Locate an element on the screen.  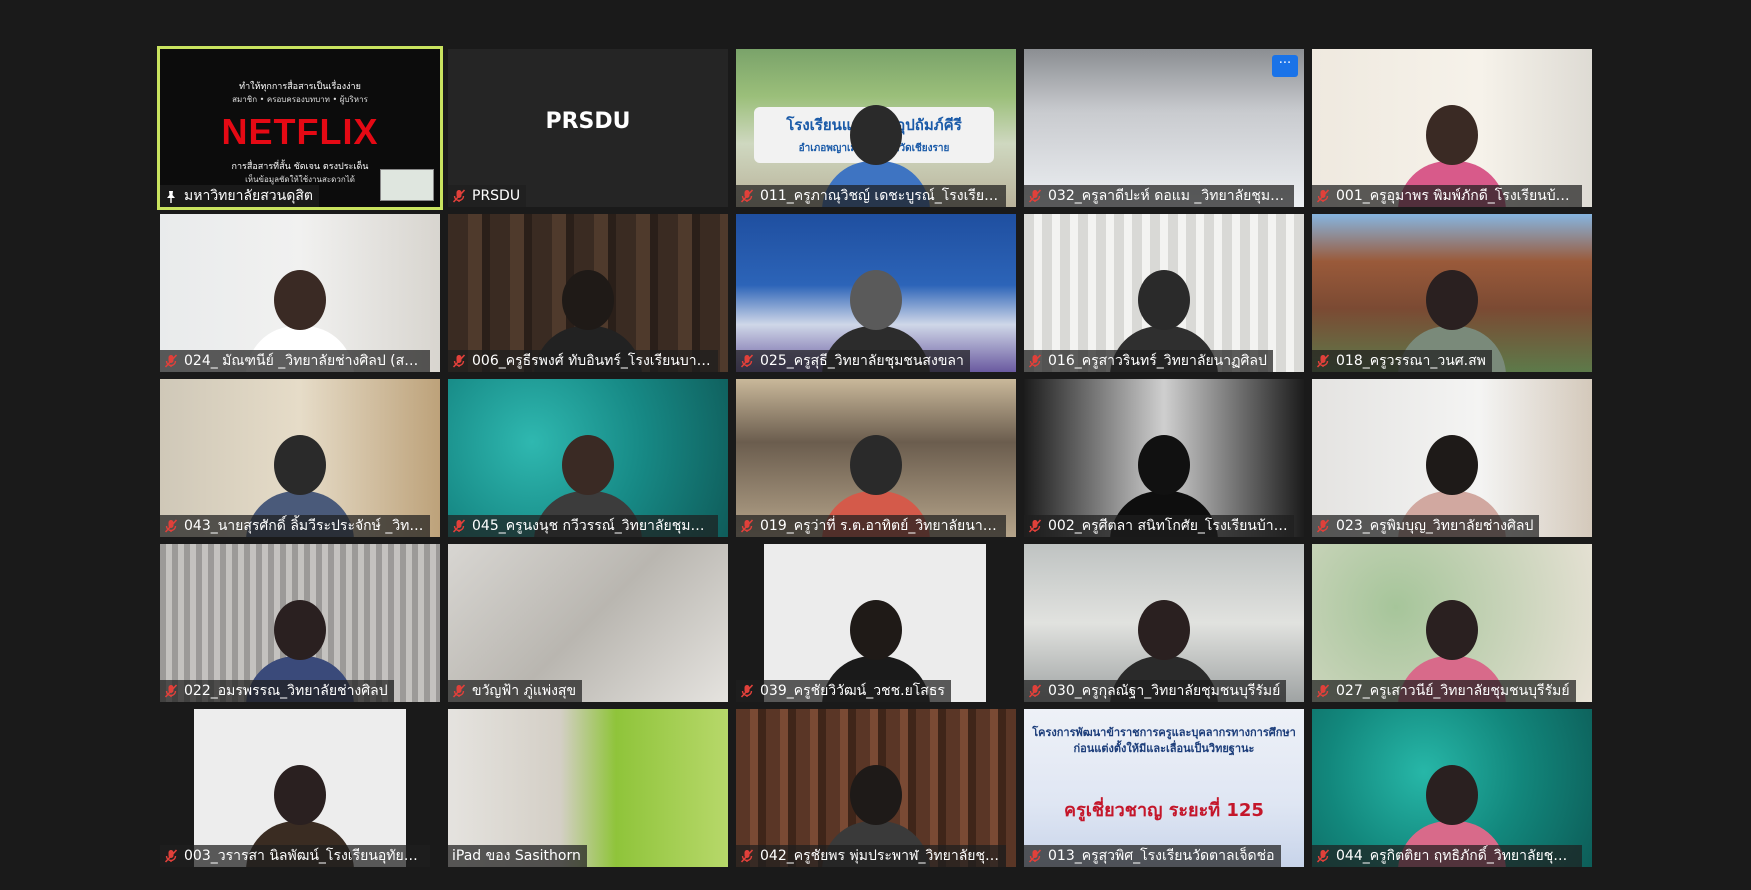
participant-name: 025_ครูสุธี_วิทยาลัยชุมชนสงขลา is located at coordinates (862, 361).